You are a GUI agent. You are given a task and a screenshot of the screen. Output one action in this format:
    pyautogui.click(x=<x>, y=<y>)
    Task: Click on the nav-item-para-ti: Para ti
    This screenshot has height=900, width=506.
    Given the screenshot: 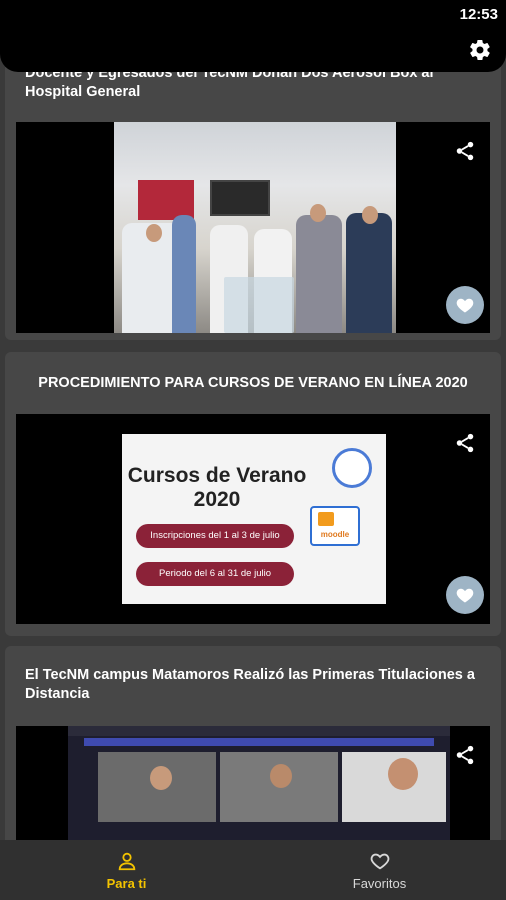 What is the action you would take?
    pyautogui.click(x=126, y=870)
    